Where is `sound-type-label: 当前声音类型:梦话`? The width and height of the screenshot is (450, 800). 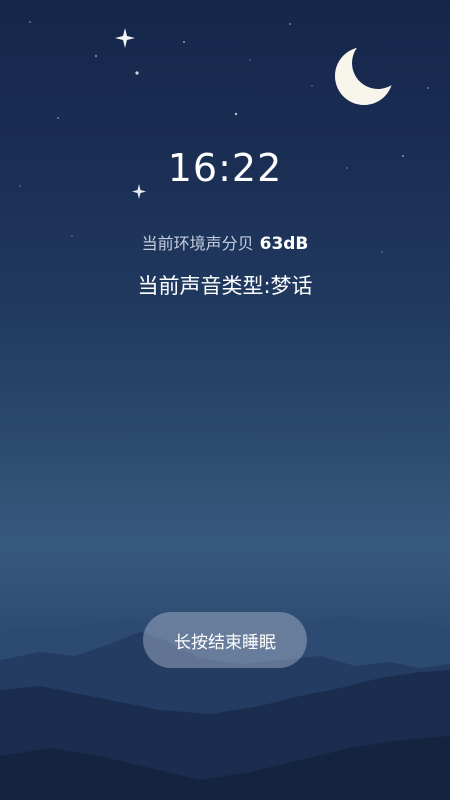 sound-type-label: 当前声音类型:梦话 is located at coordinates (225, 286).